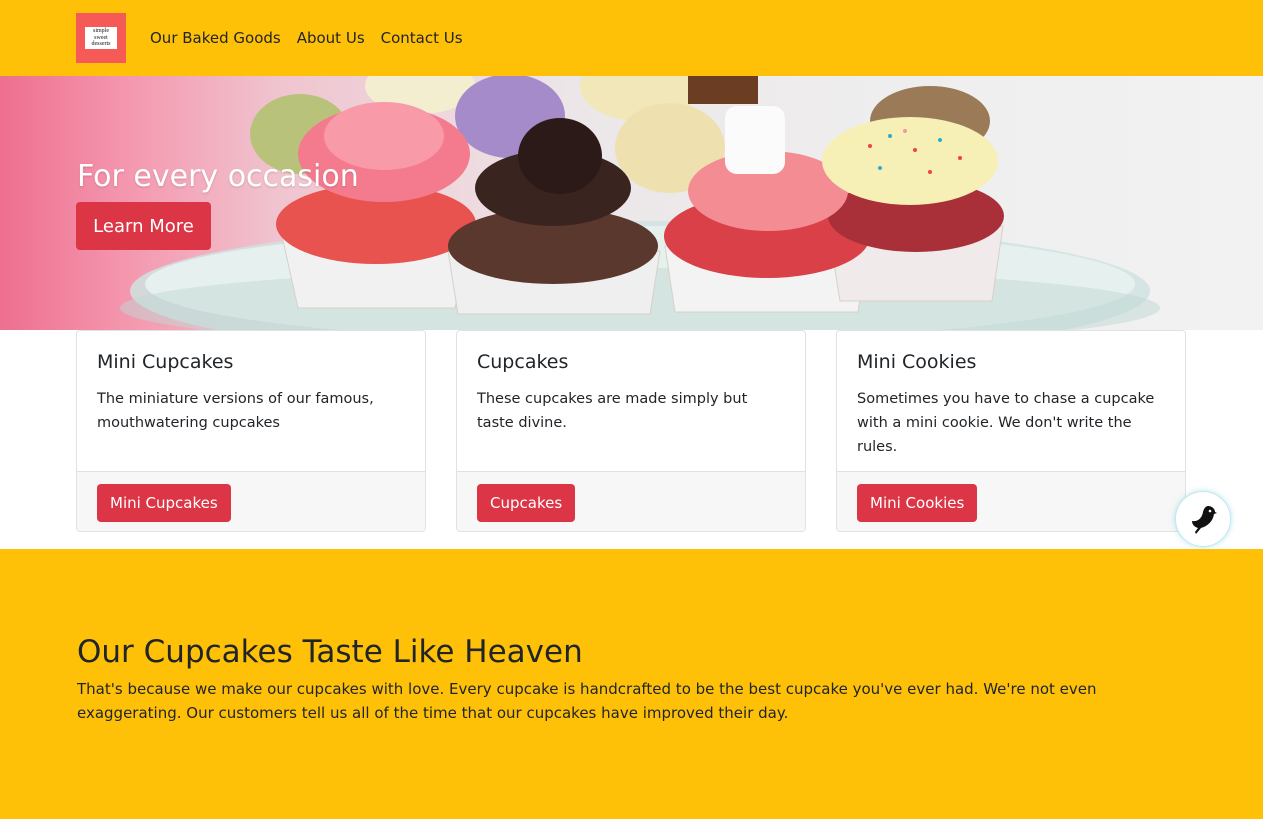 The width and height of the screenshot is (1263, 819). Describe the element at coordinates (526, 503) in the screenshot. I see `cupcakes-button: Cupcakes` at that location.